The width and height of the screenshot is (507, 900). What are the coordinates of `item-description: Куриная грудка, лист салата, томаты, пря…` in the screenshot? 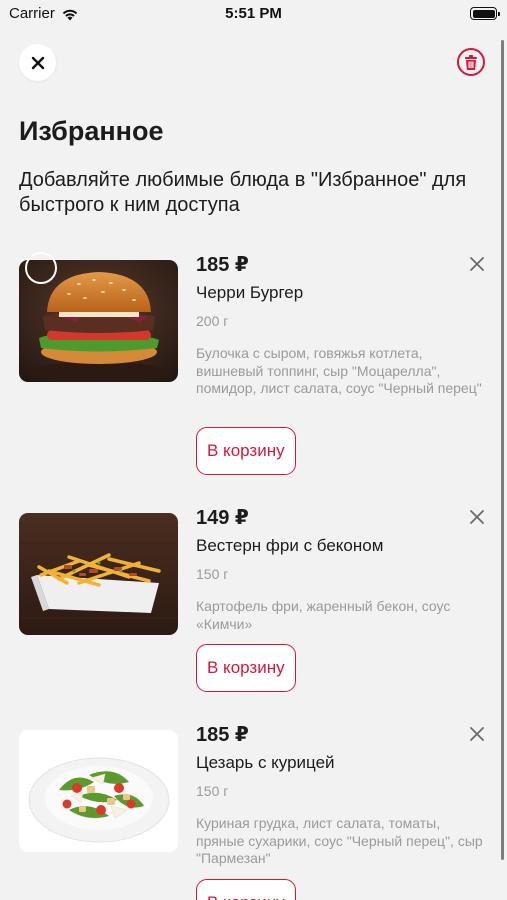 It's located at (339, 840).